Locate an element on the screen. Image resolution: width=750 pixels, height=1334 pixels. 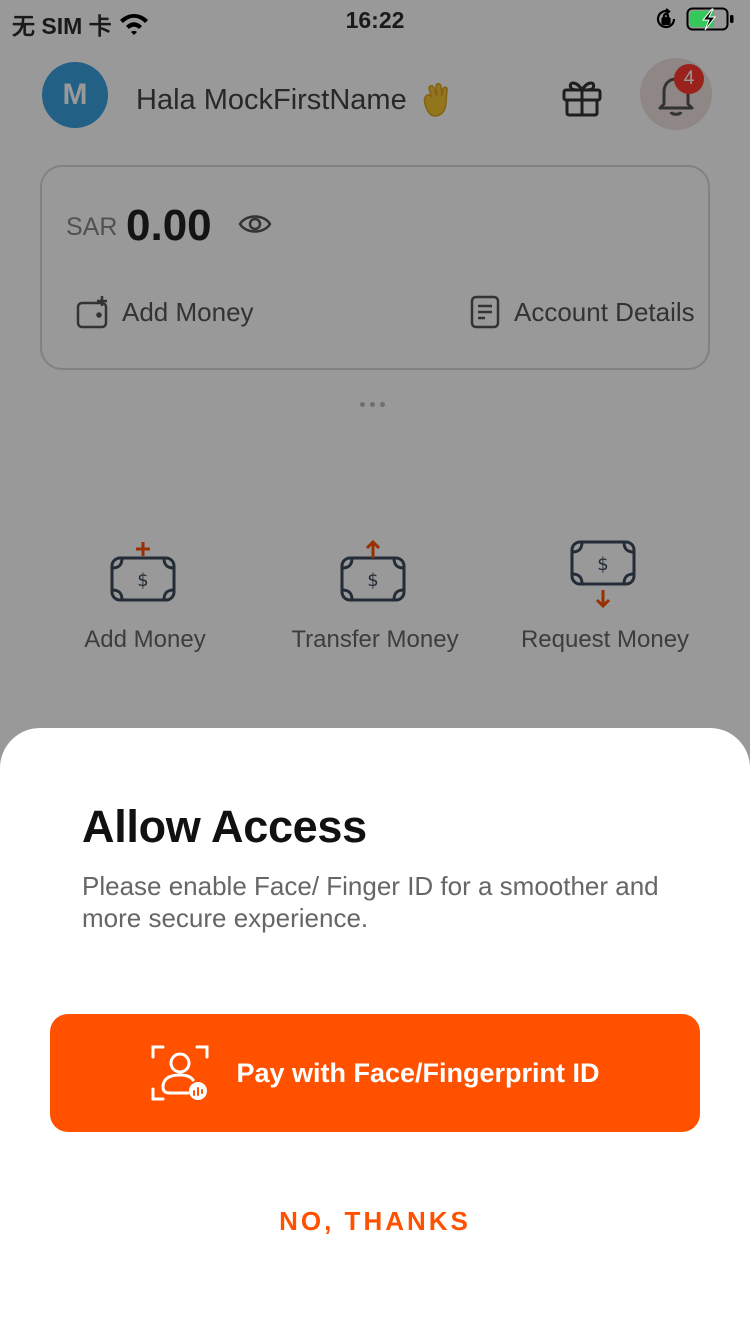
status-bar: 无 SIM 卡 16:22 is located at coordinates (375, 20).